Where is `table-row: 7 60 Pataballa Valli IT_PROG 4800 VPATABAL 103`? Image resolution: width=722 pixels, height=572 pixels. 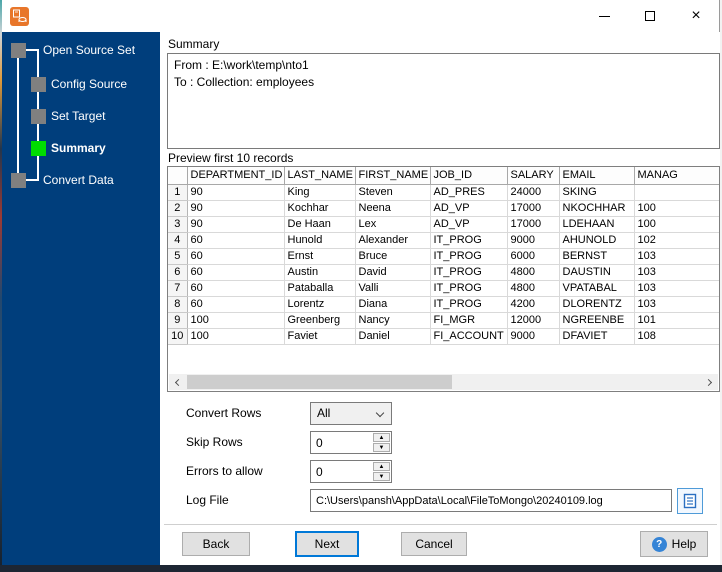
table-row: 7 60 Pataballa Valli IT_PROG 4800 VPATABAL 103 is located at coordinates (443, 288).